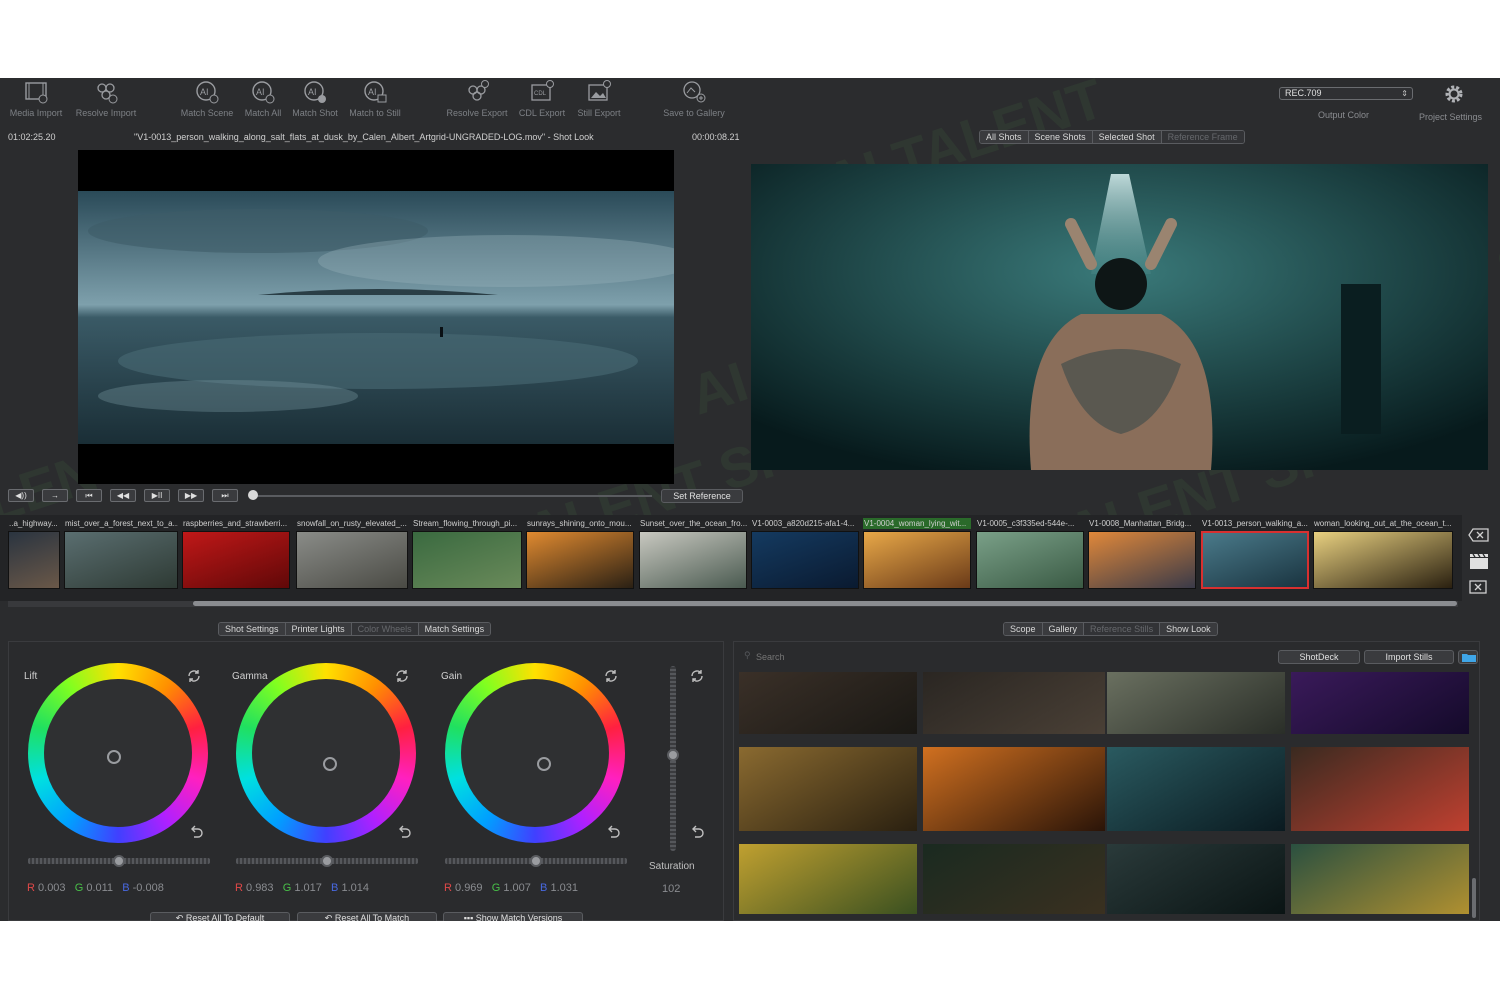  Describe the element at coordinates (191, 495) in the screenshot. I see `fast-forward-button: ▶▶` at that location.